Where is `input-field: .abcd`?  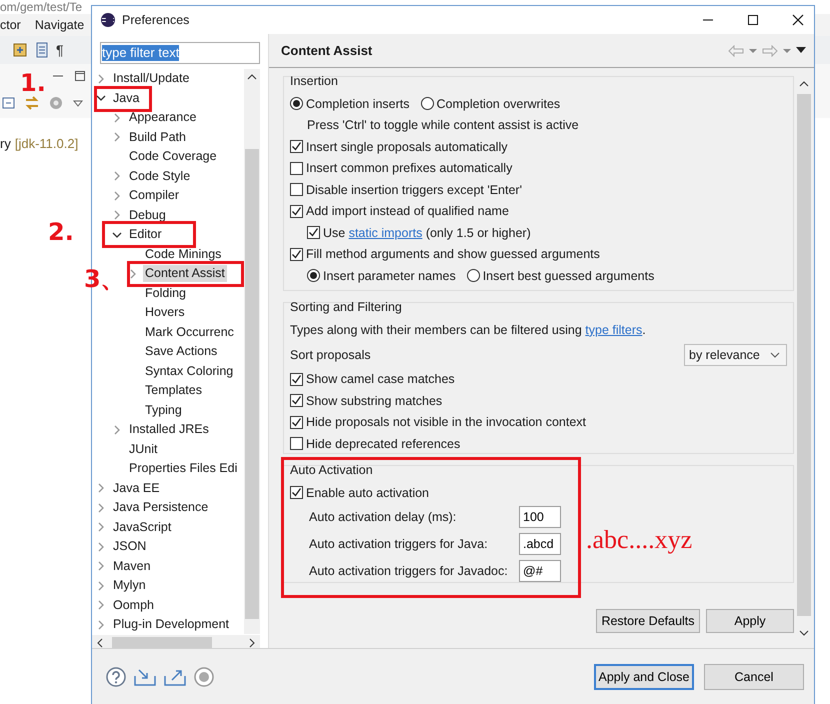
input-field: .abcd is located at coordinates (540, 544).